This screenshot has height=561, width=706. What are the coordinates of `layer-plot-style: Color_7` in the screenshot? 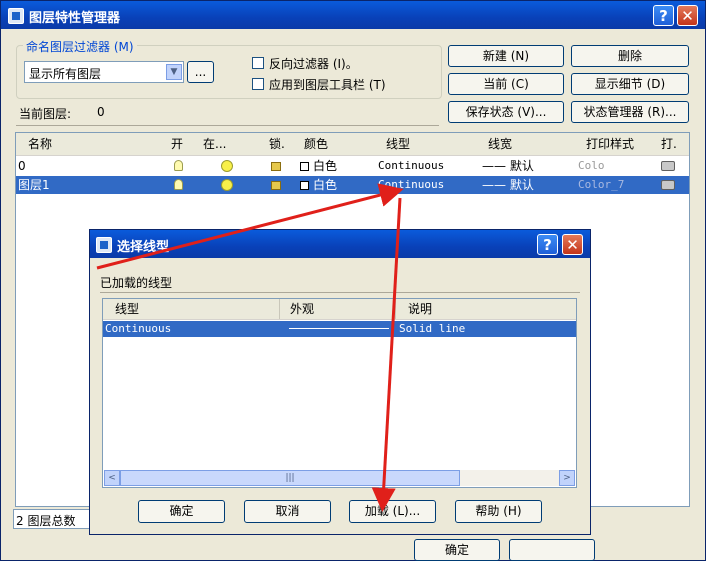 It's located at (601, 184).